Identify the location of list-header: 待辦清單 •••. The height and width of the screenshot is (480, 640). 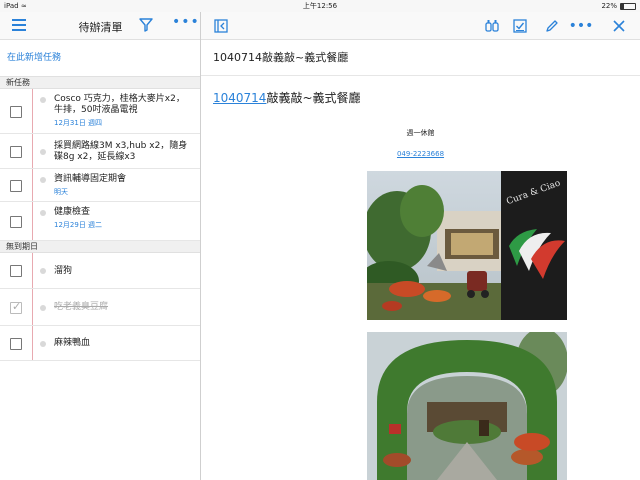
(100, 26).